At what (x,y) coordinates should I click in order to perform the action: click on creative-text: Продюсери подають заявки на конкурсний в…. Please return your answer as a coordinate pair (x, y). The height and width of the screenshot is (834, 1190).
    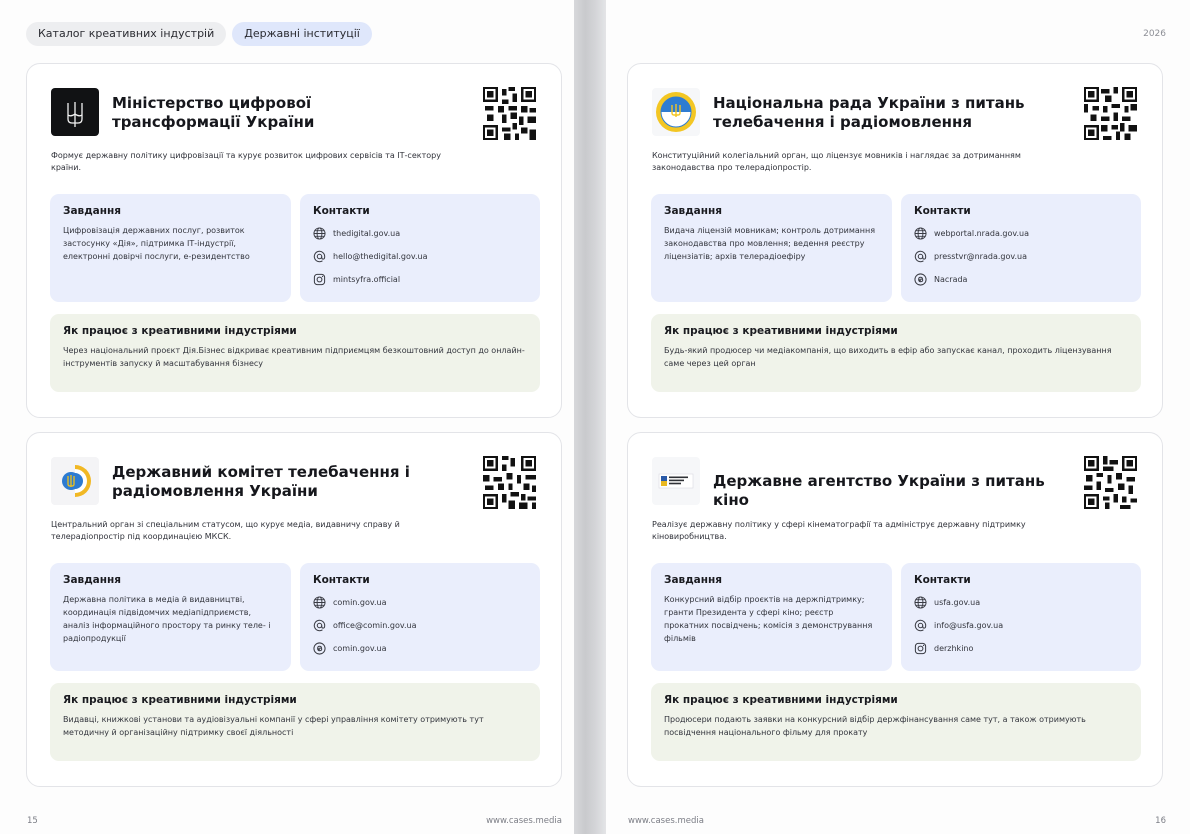
    Looking at the image, I should click on (875, 726).